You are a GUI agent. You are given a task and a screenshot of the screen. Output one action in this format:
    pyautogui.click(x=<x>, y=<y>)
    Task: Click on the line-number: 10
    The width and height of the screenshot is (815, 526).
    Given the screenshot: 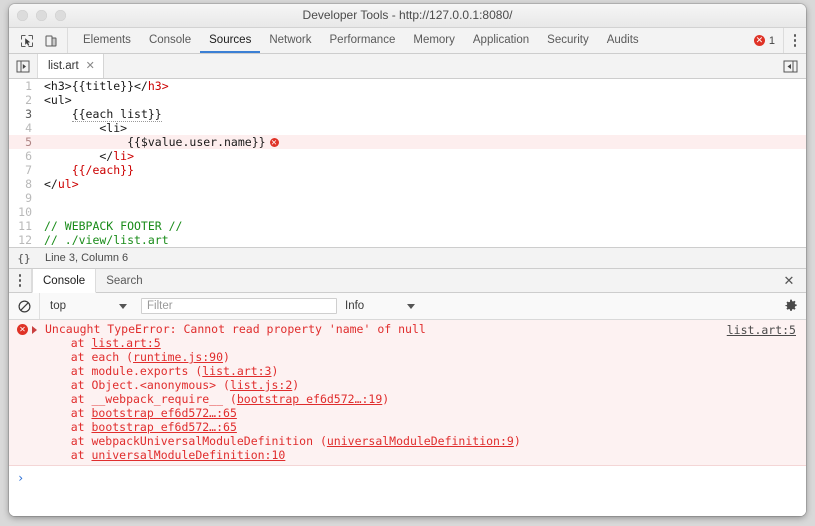 What is the action you would take?
    pyautogui.click(x=24, y=212)
    